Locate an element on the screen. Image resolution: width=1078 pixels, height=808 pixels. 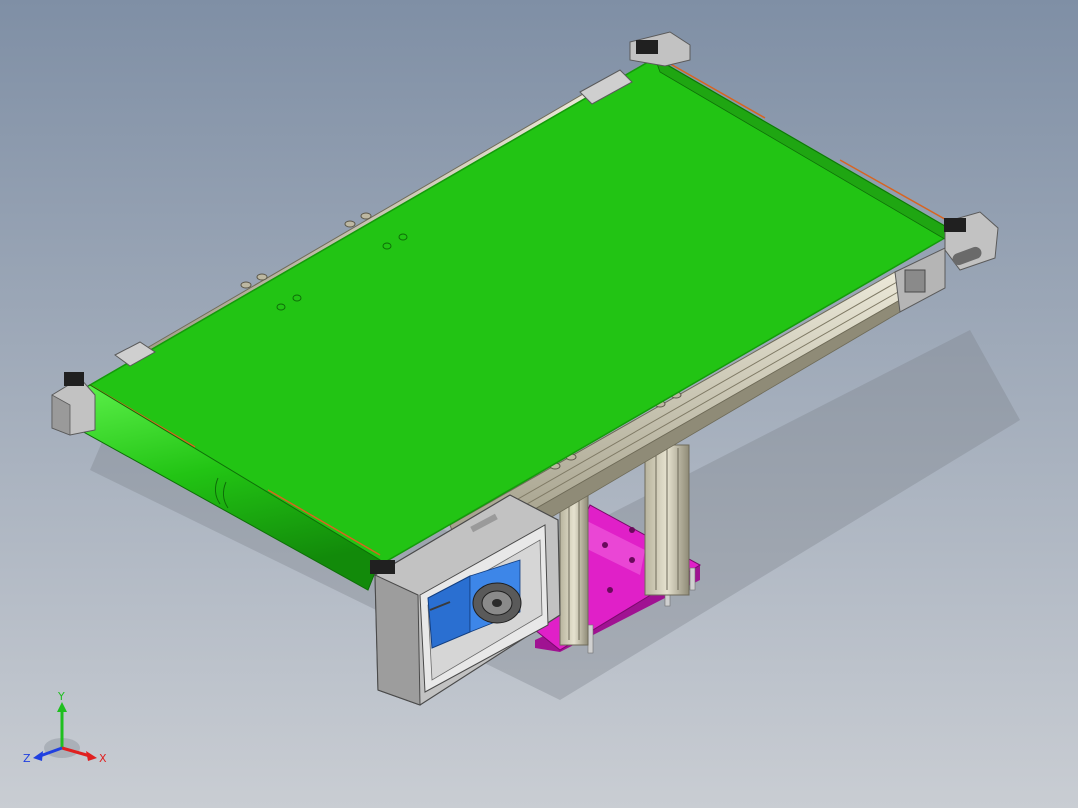
bearing-block is located at coordinates (915, 281).